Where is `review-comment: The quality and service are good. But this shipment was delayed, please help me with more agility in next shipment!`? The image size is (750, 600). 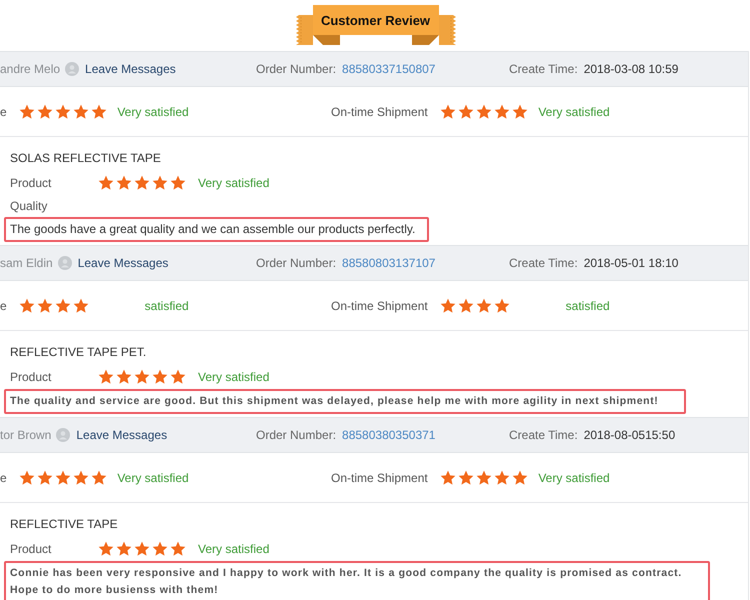 review-comment: The quality and service are good. But this shipment was delayed, please help me with more agility in next shipment! is located at coordinates (345, 401).